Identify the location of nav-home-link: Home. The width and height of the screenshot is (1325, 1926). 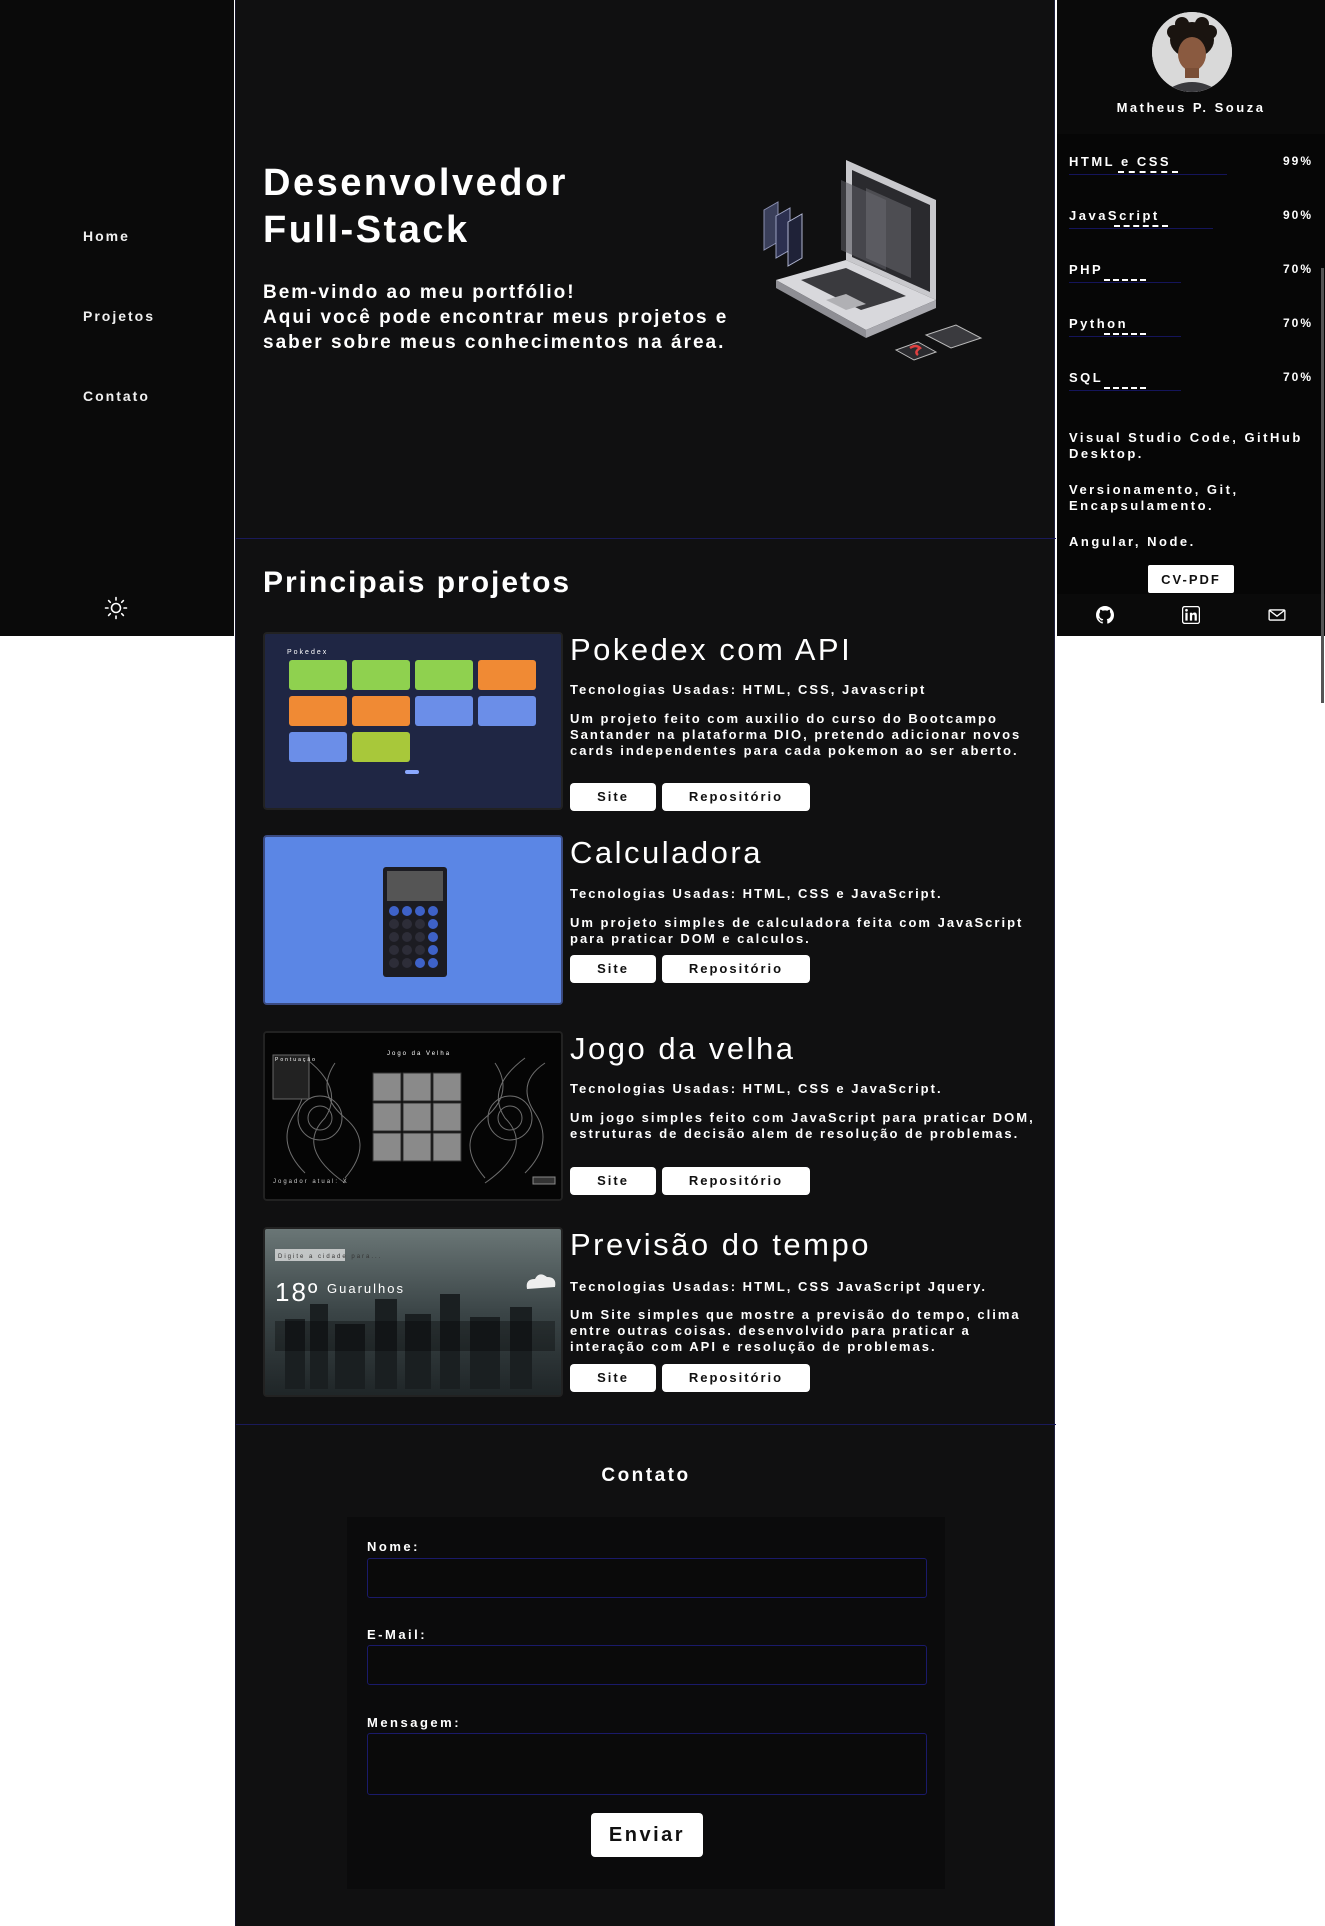
(106, 236).